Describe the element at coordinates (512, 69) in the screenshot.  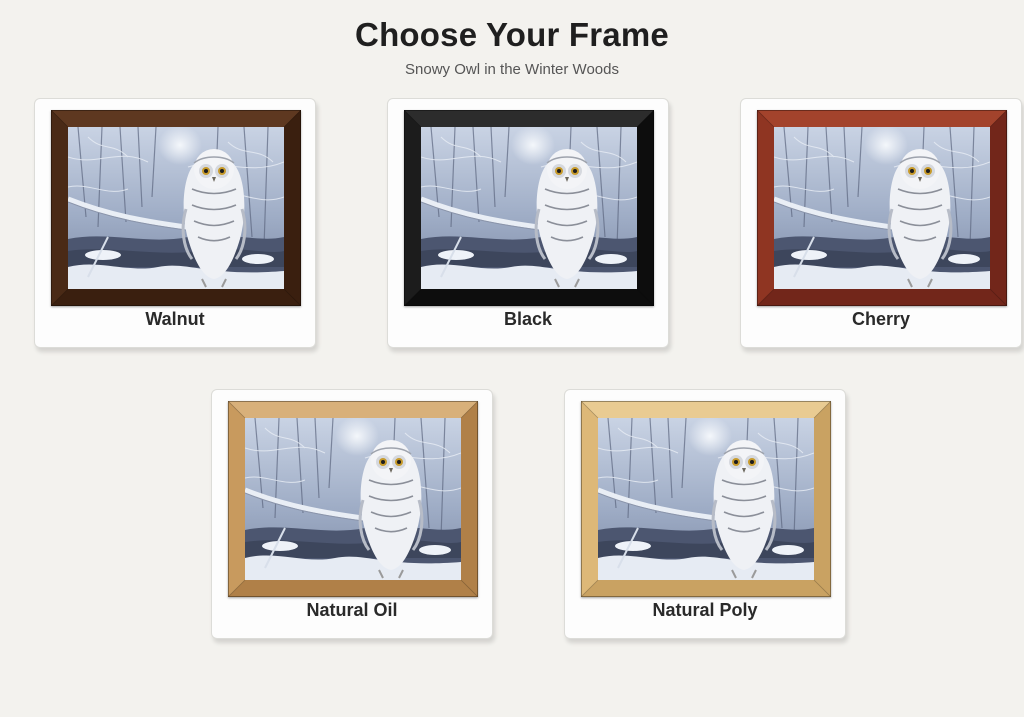
I see `page-subtitle: Snowy Owl in the Winter Woods` at that location.